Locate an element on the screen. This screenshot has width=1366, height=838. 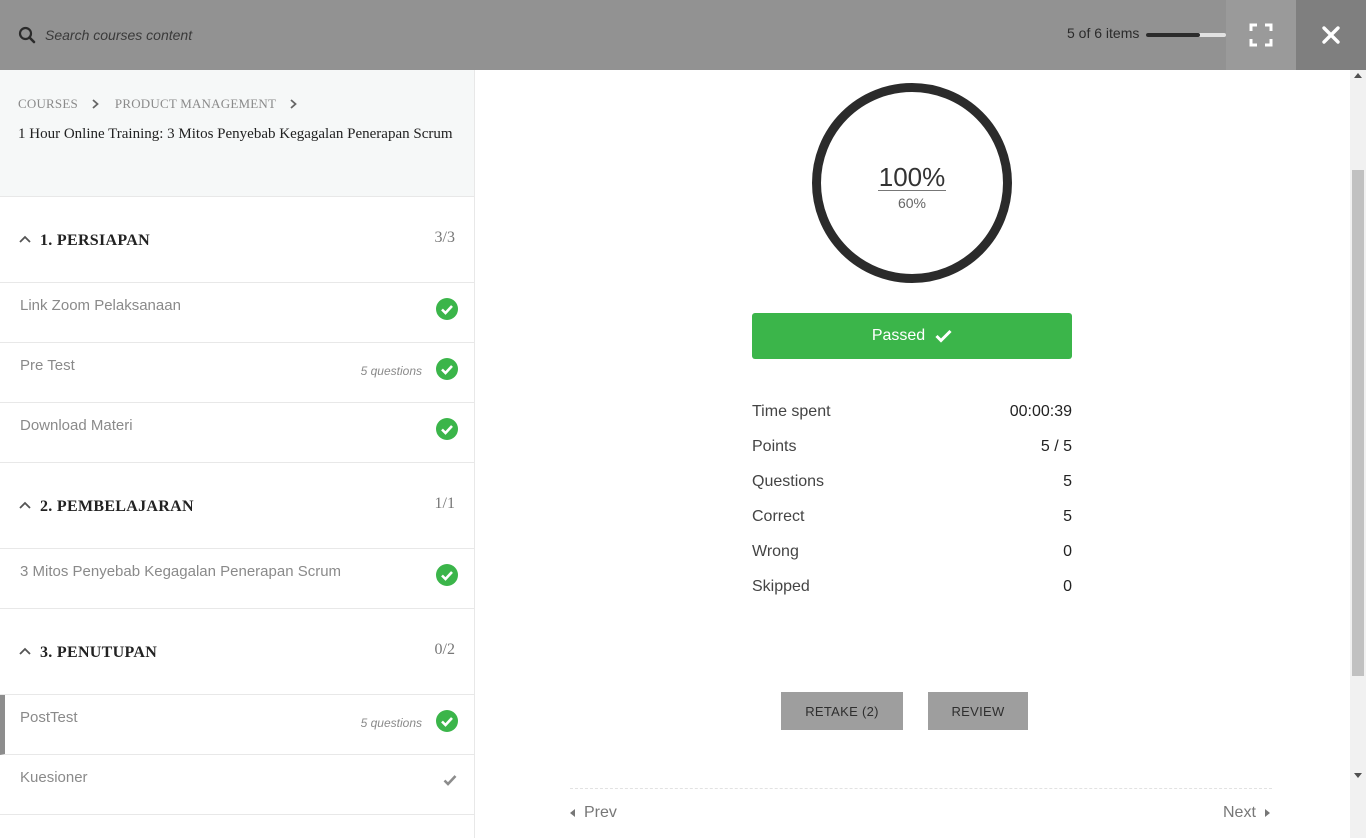
score-percent: 100% is located at coordinates (912, 177).